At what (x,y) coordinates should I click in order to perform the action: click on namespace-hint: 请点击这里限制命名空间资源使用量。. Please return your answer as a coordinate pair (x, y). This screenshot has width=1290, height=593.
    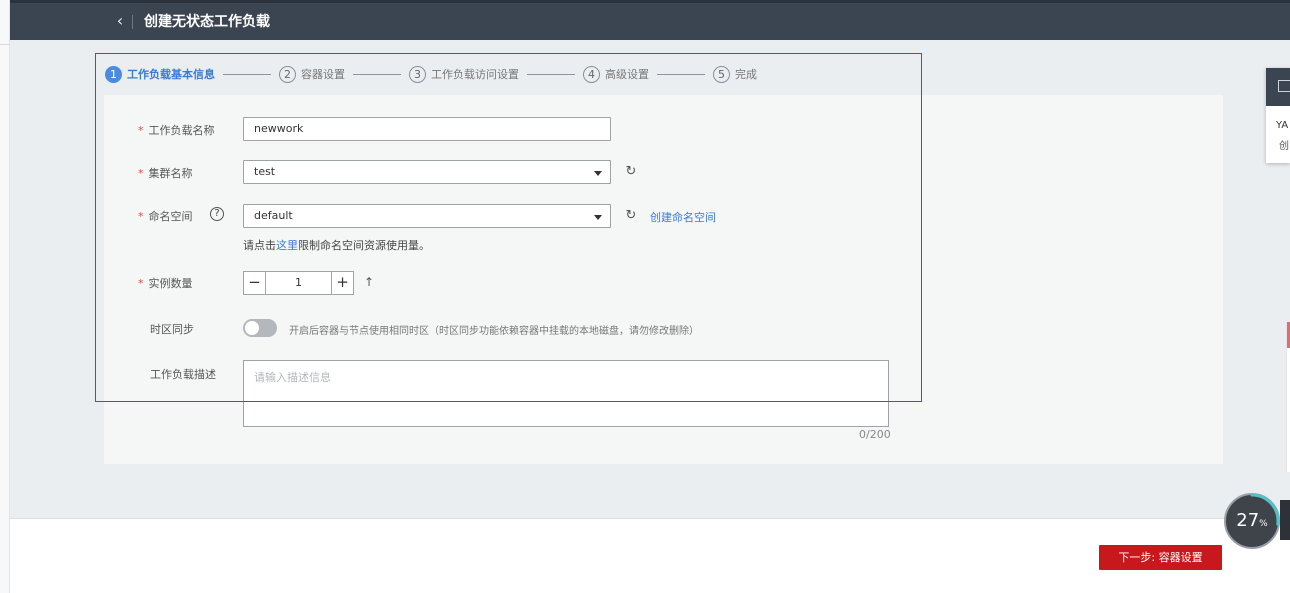
    Looking at the image, I should click on (336, 245).